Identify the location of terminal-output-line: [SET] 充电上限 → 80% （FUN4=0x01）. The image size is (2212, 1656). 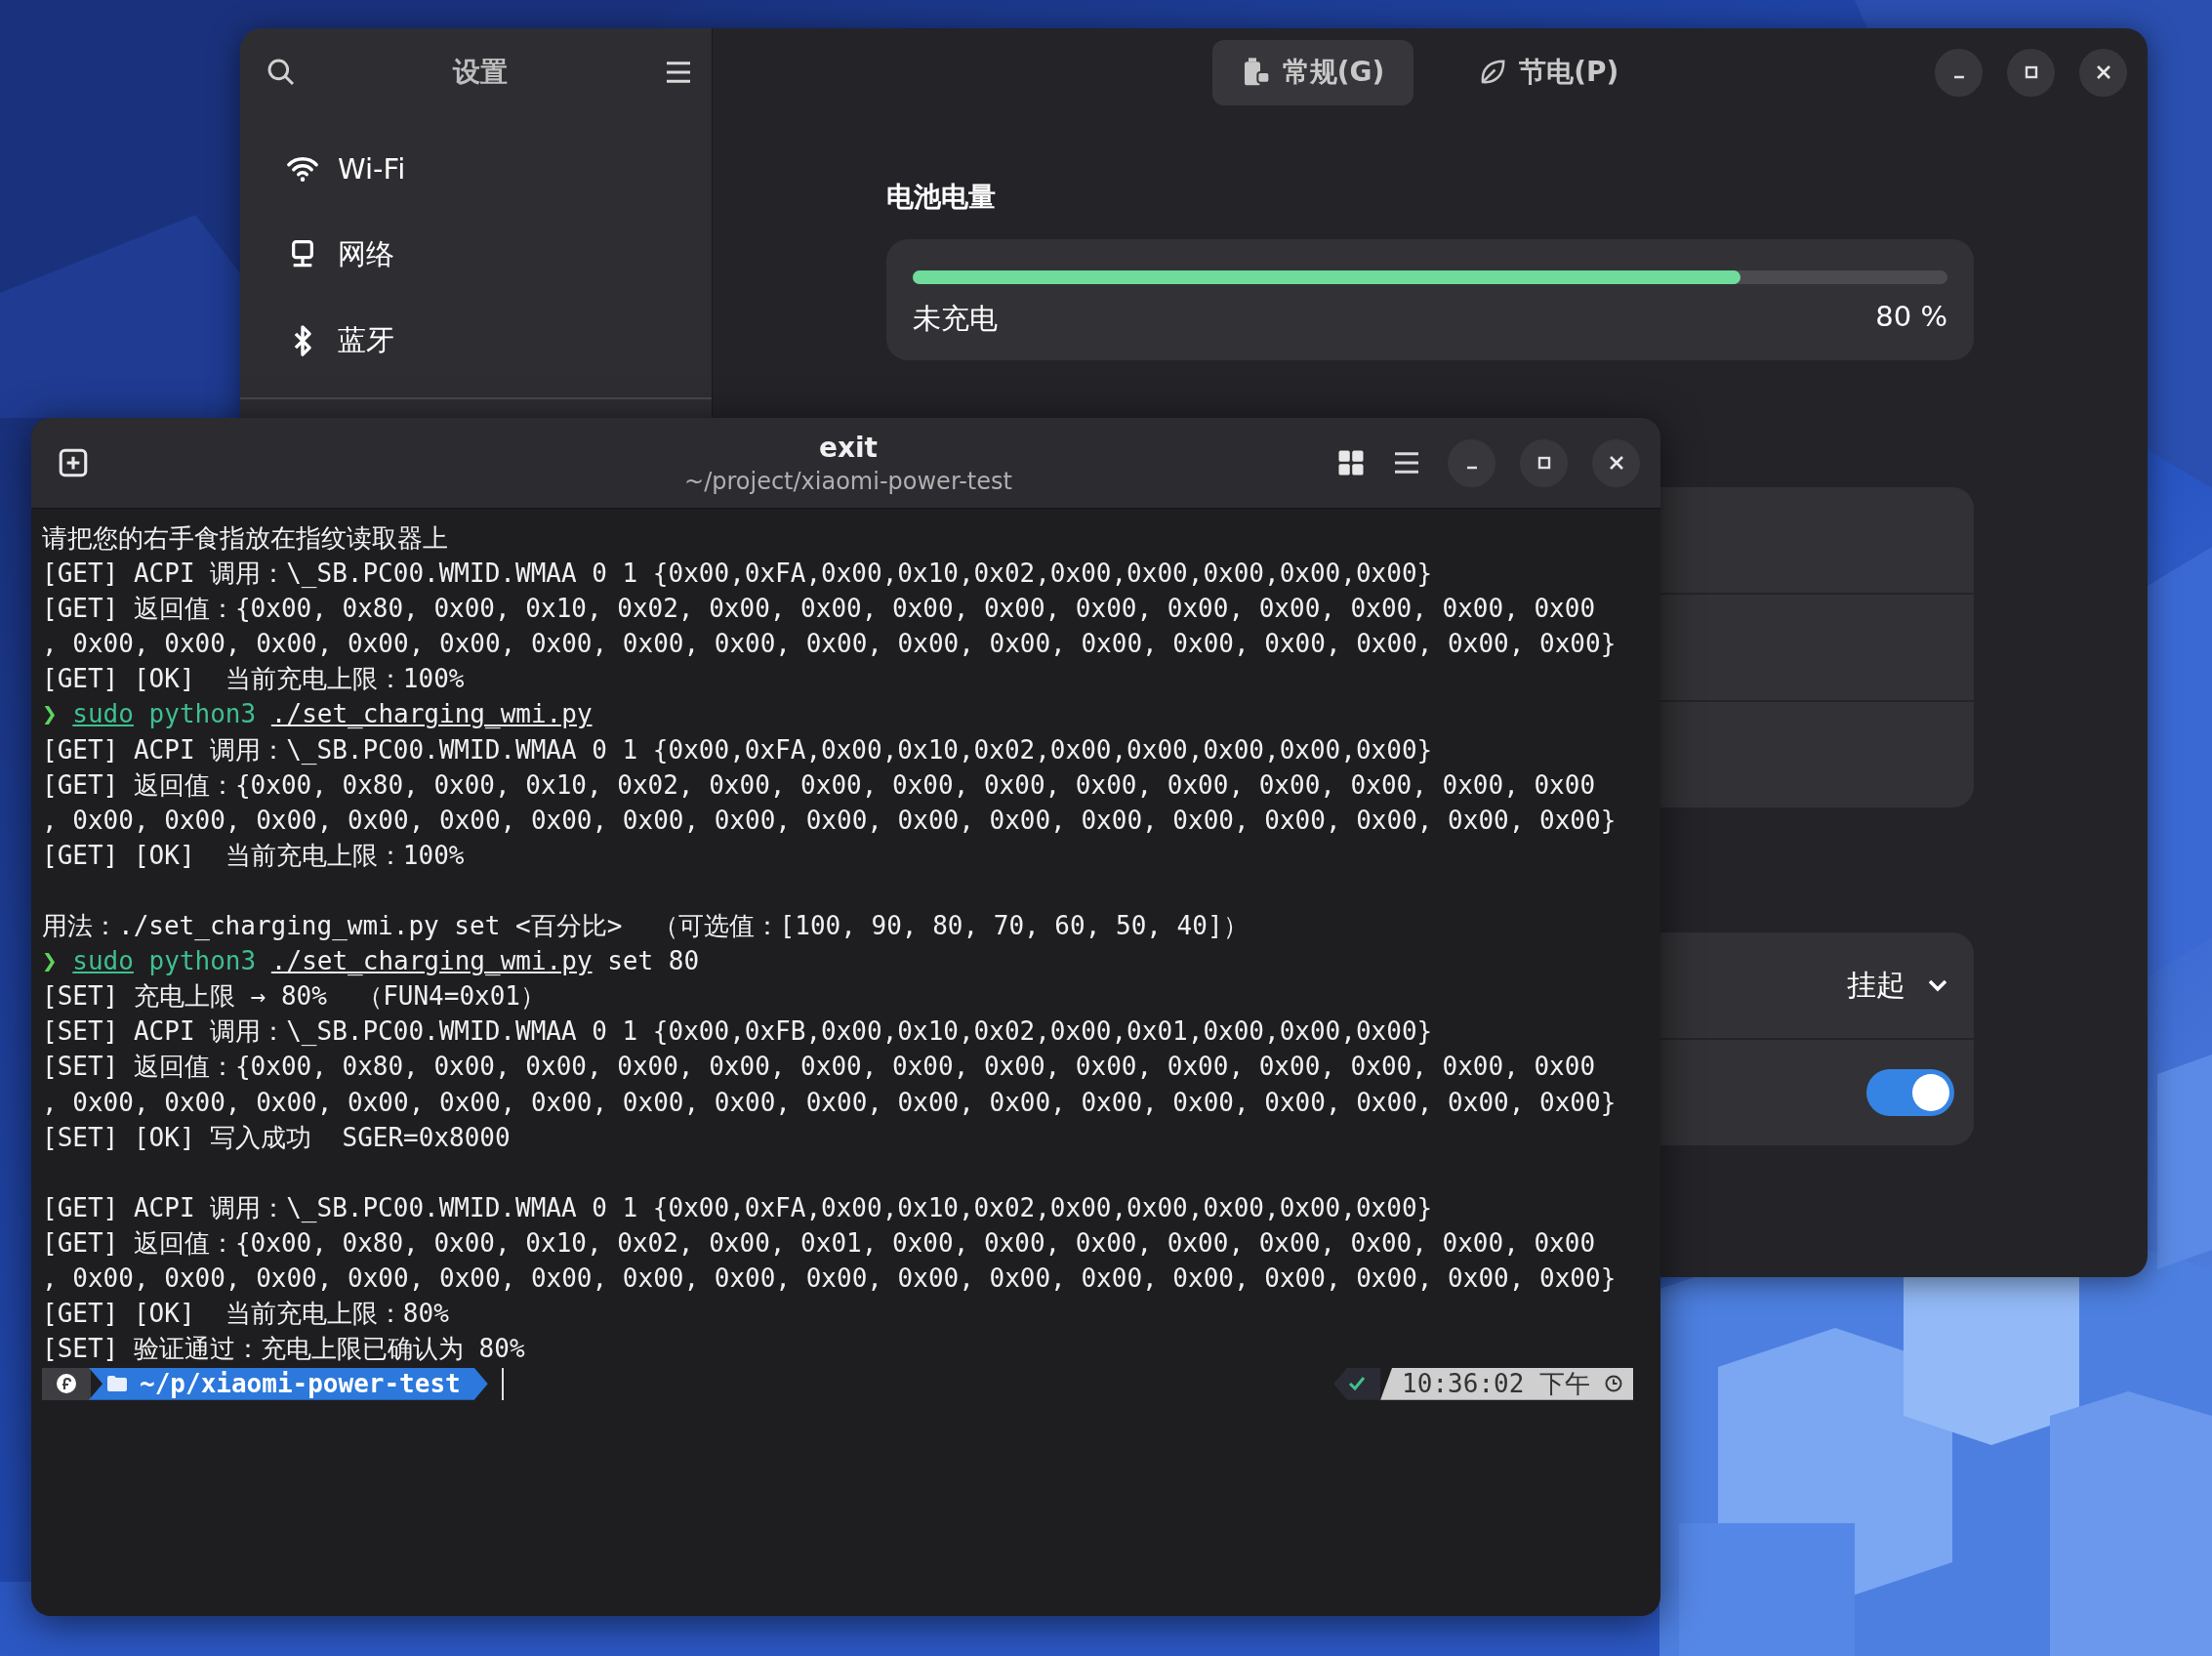
(295, 997).